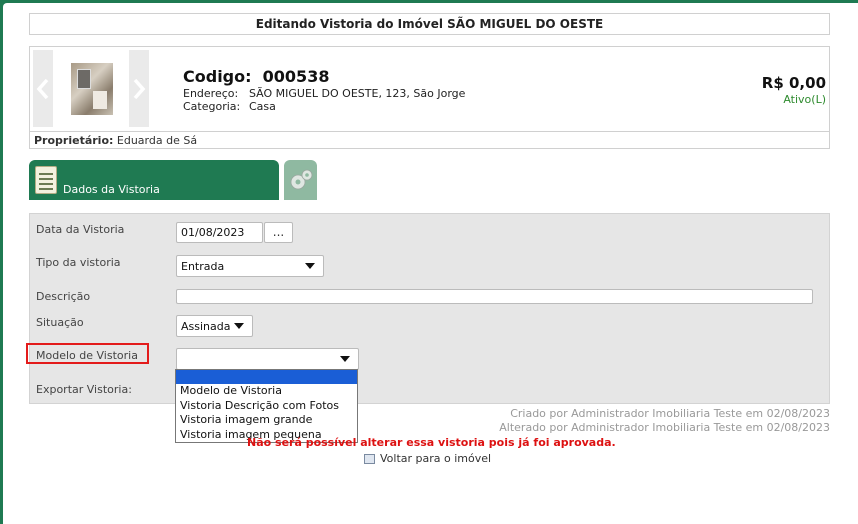 The width and height of the screenshot is (858, 524). What do you see at coordinates (203, 266) in the screenshot?
I see `tipo-vistoria-value: Entrada` at bounding box center [203, 266].